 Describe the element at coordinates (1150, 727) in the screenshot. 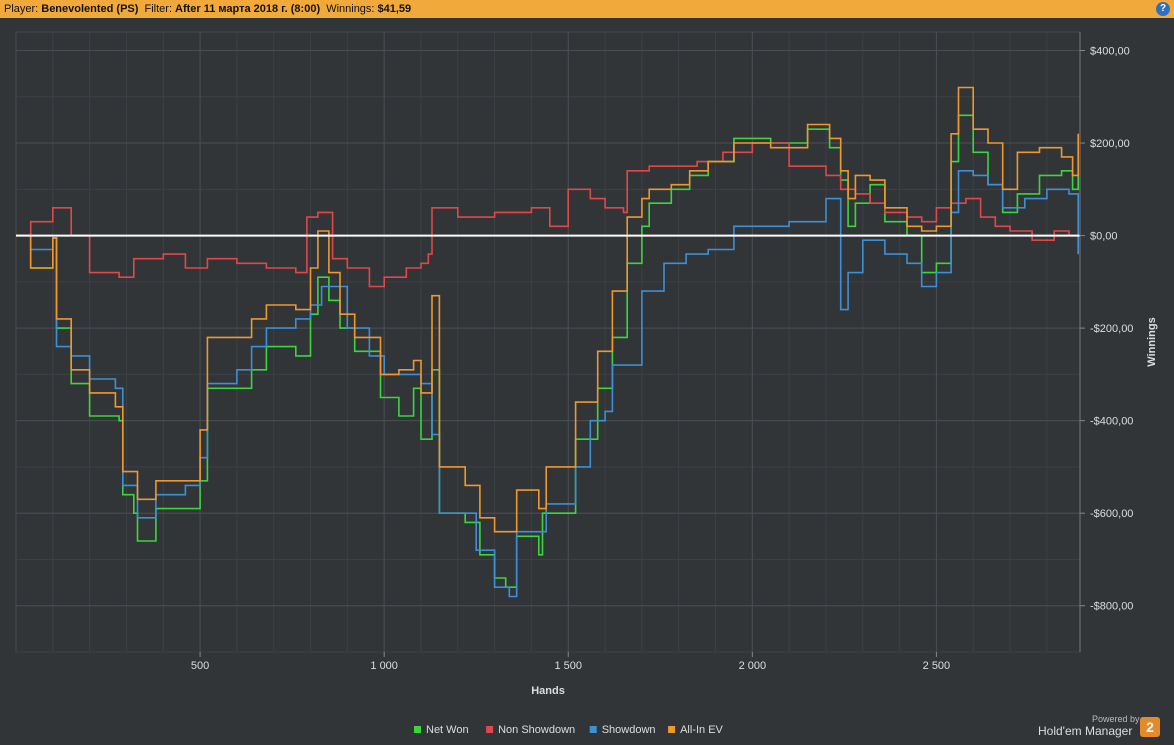

I see `brand-logo-icon: 2` at that location.